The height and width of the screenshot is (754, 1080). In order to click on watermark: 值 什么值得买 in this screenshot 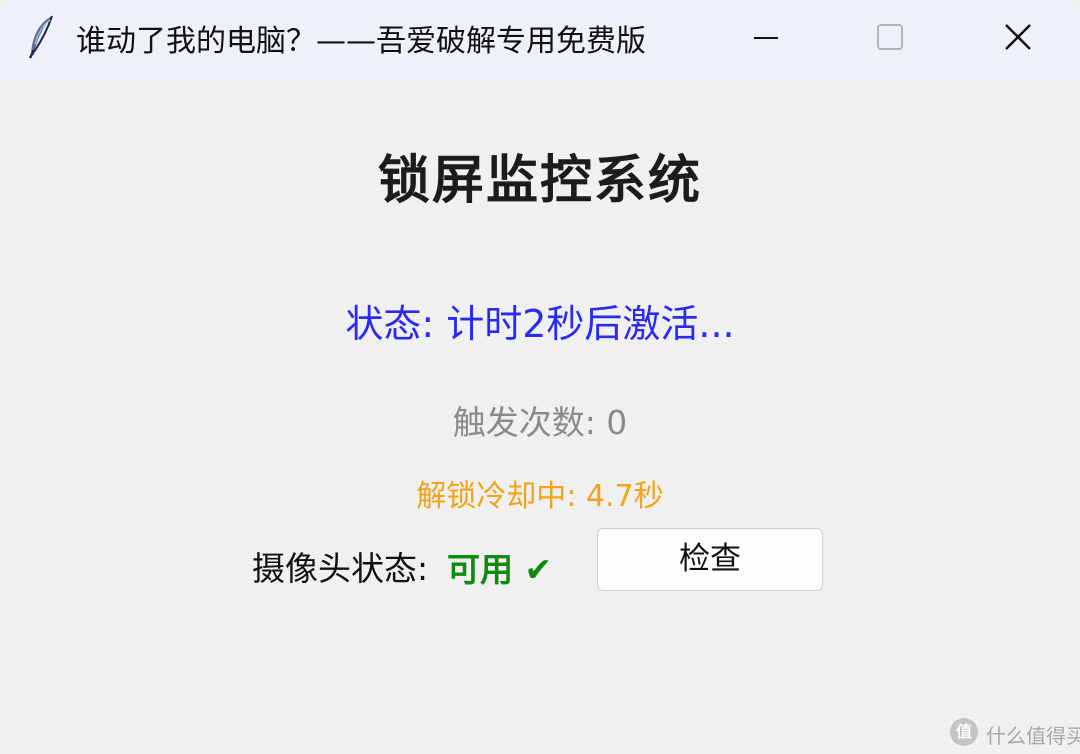, I will do `click(1015, 733)`.